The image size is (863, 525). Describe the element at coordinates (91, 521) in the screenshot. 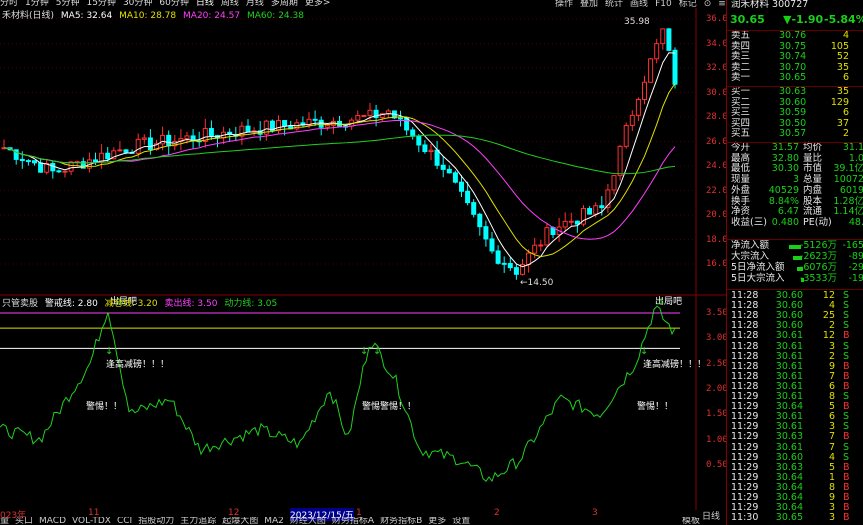

I see `indicator-tab: VOL-TDX` at that location.